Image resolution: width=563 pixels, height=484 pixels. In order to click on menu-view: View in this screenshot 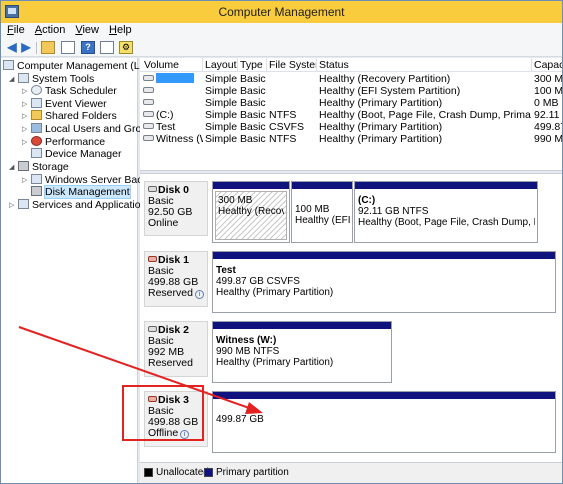, I will do `click(86, 29)`.